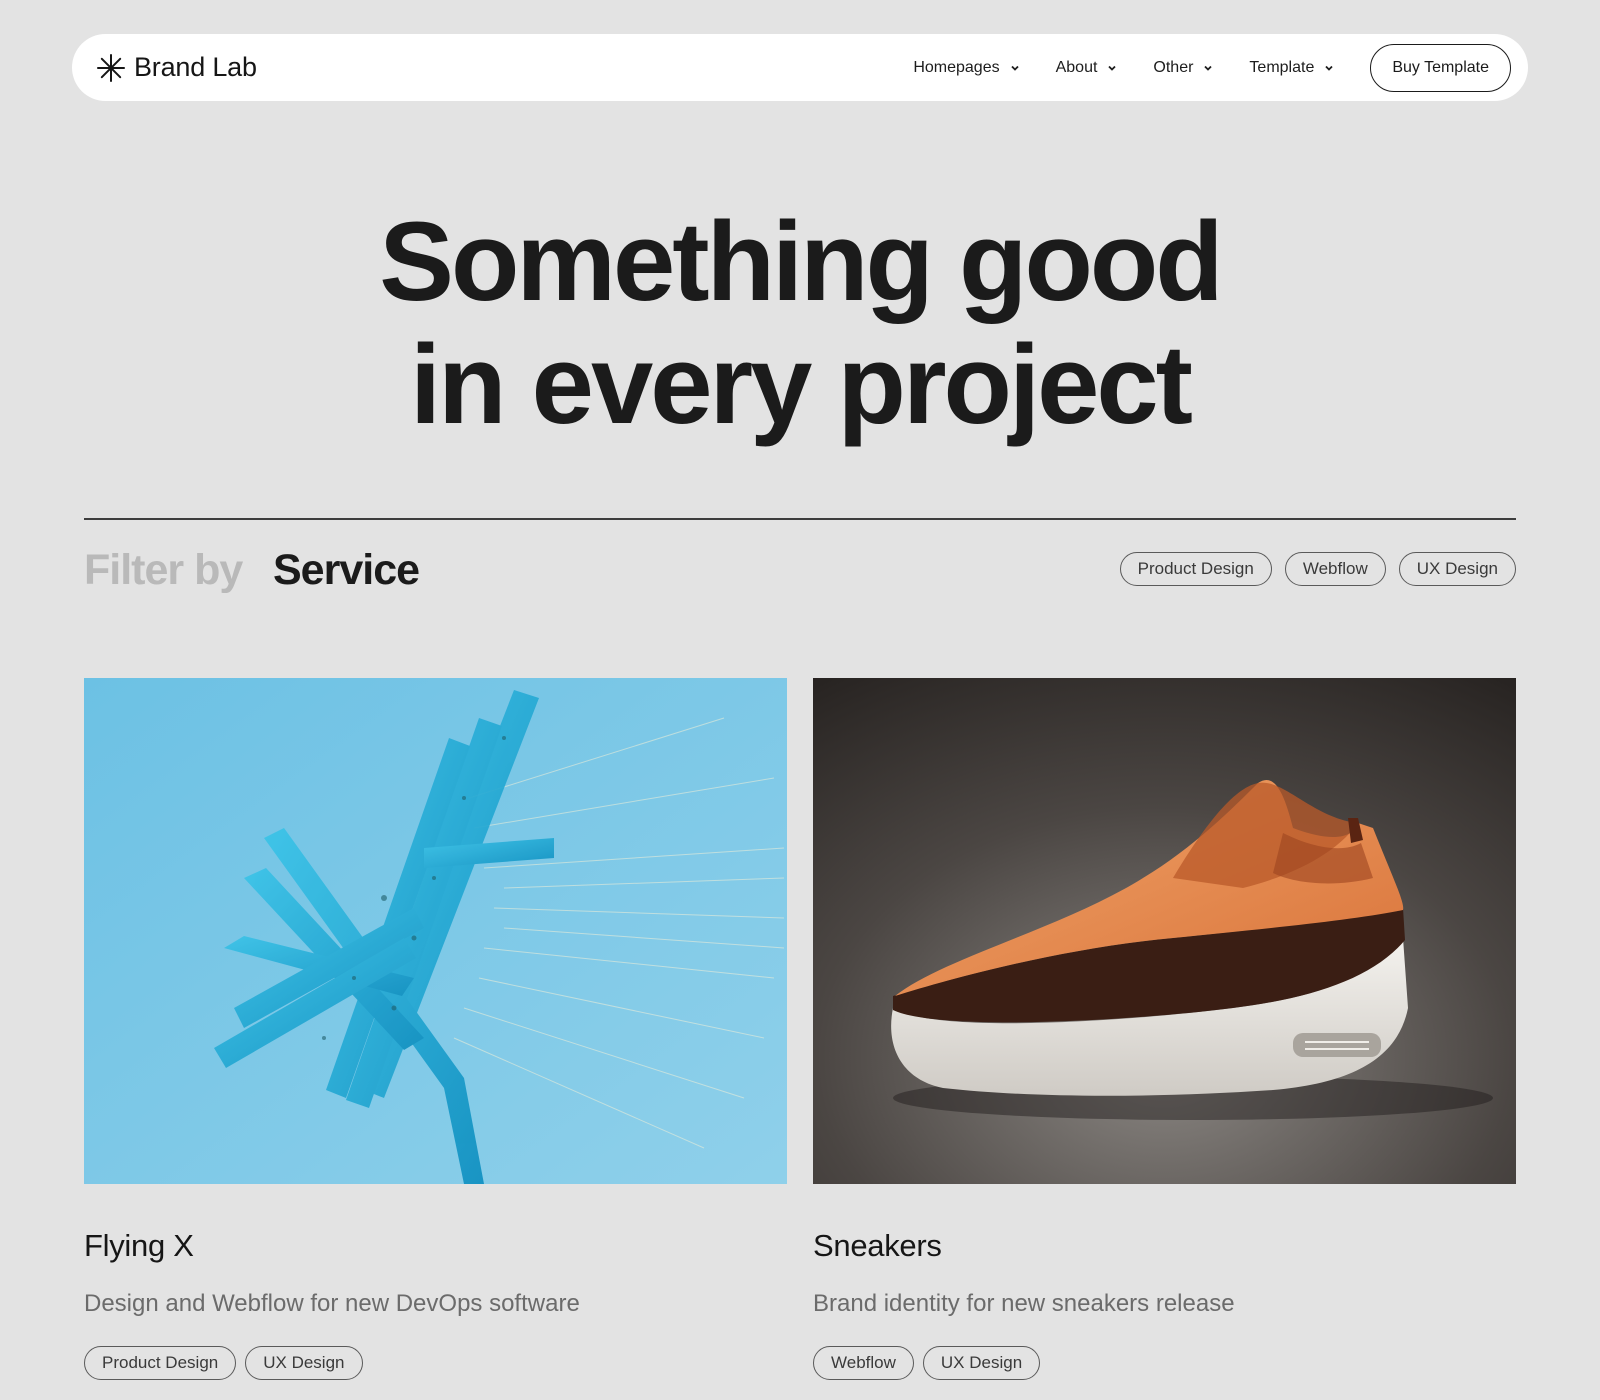 This screenshot has width=1600, height=1400. I want to click on project-tag: Product Design, so click(160, 1363).